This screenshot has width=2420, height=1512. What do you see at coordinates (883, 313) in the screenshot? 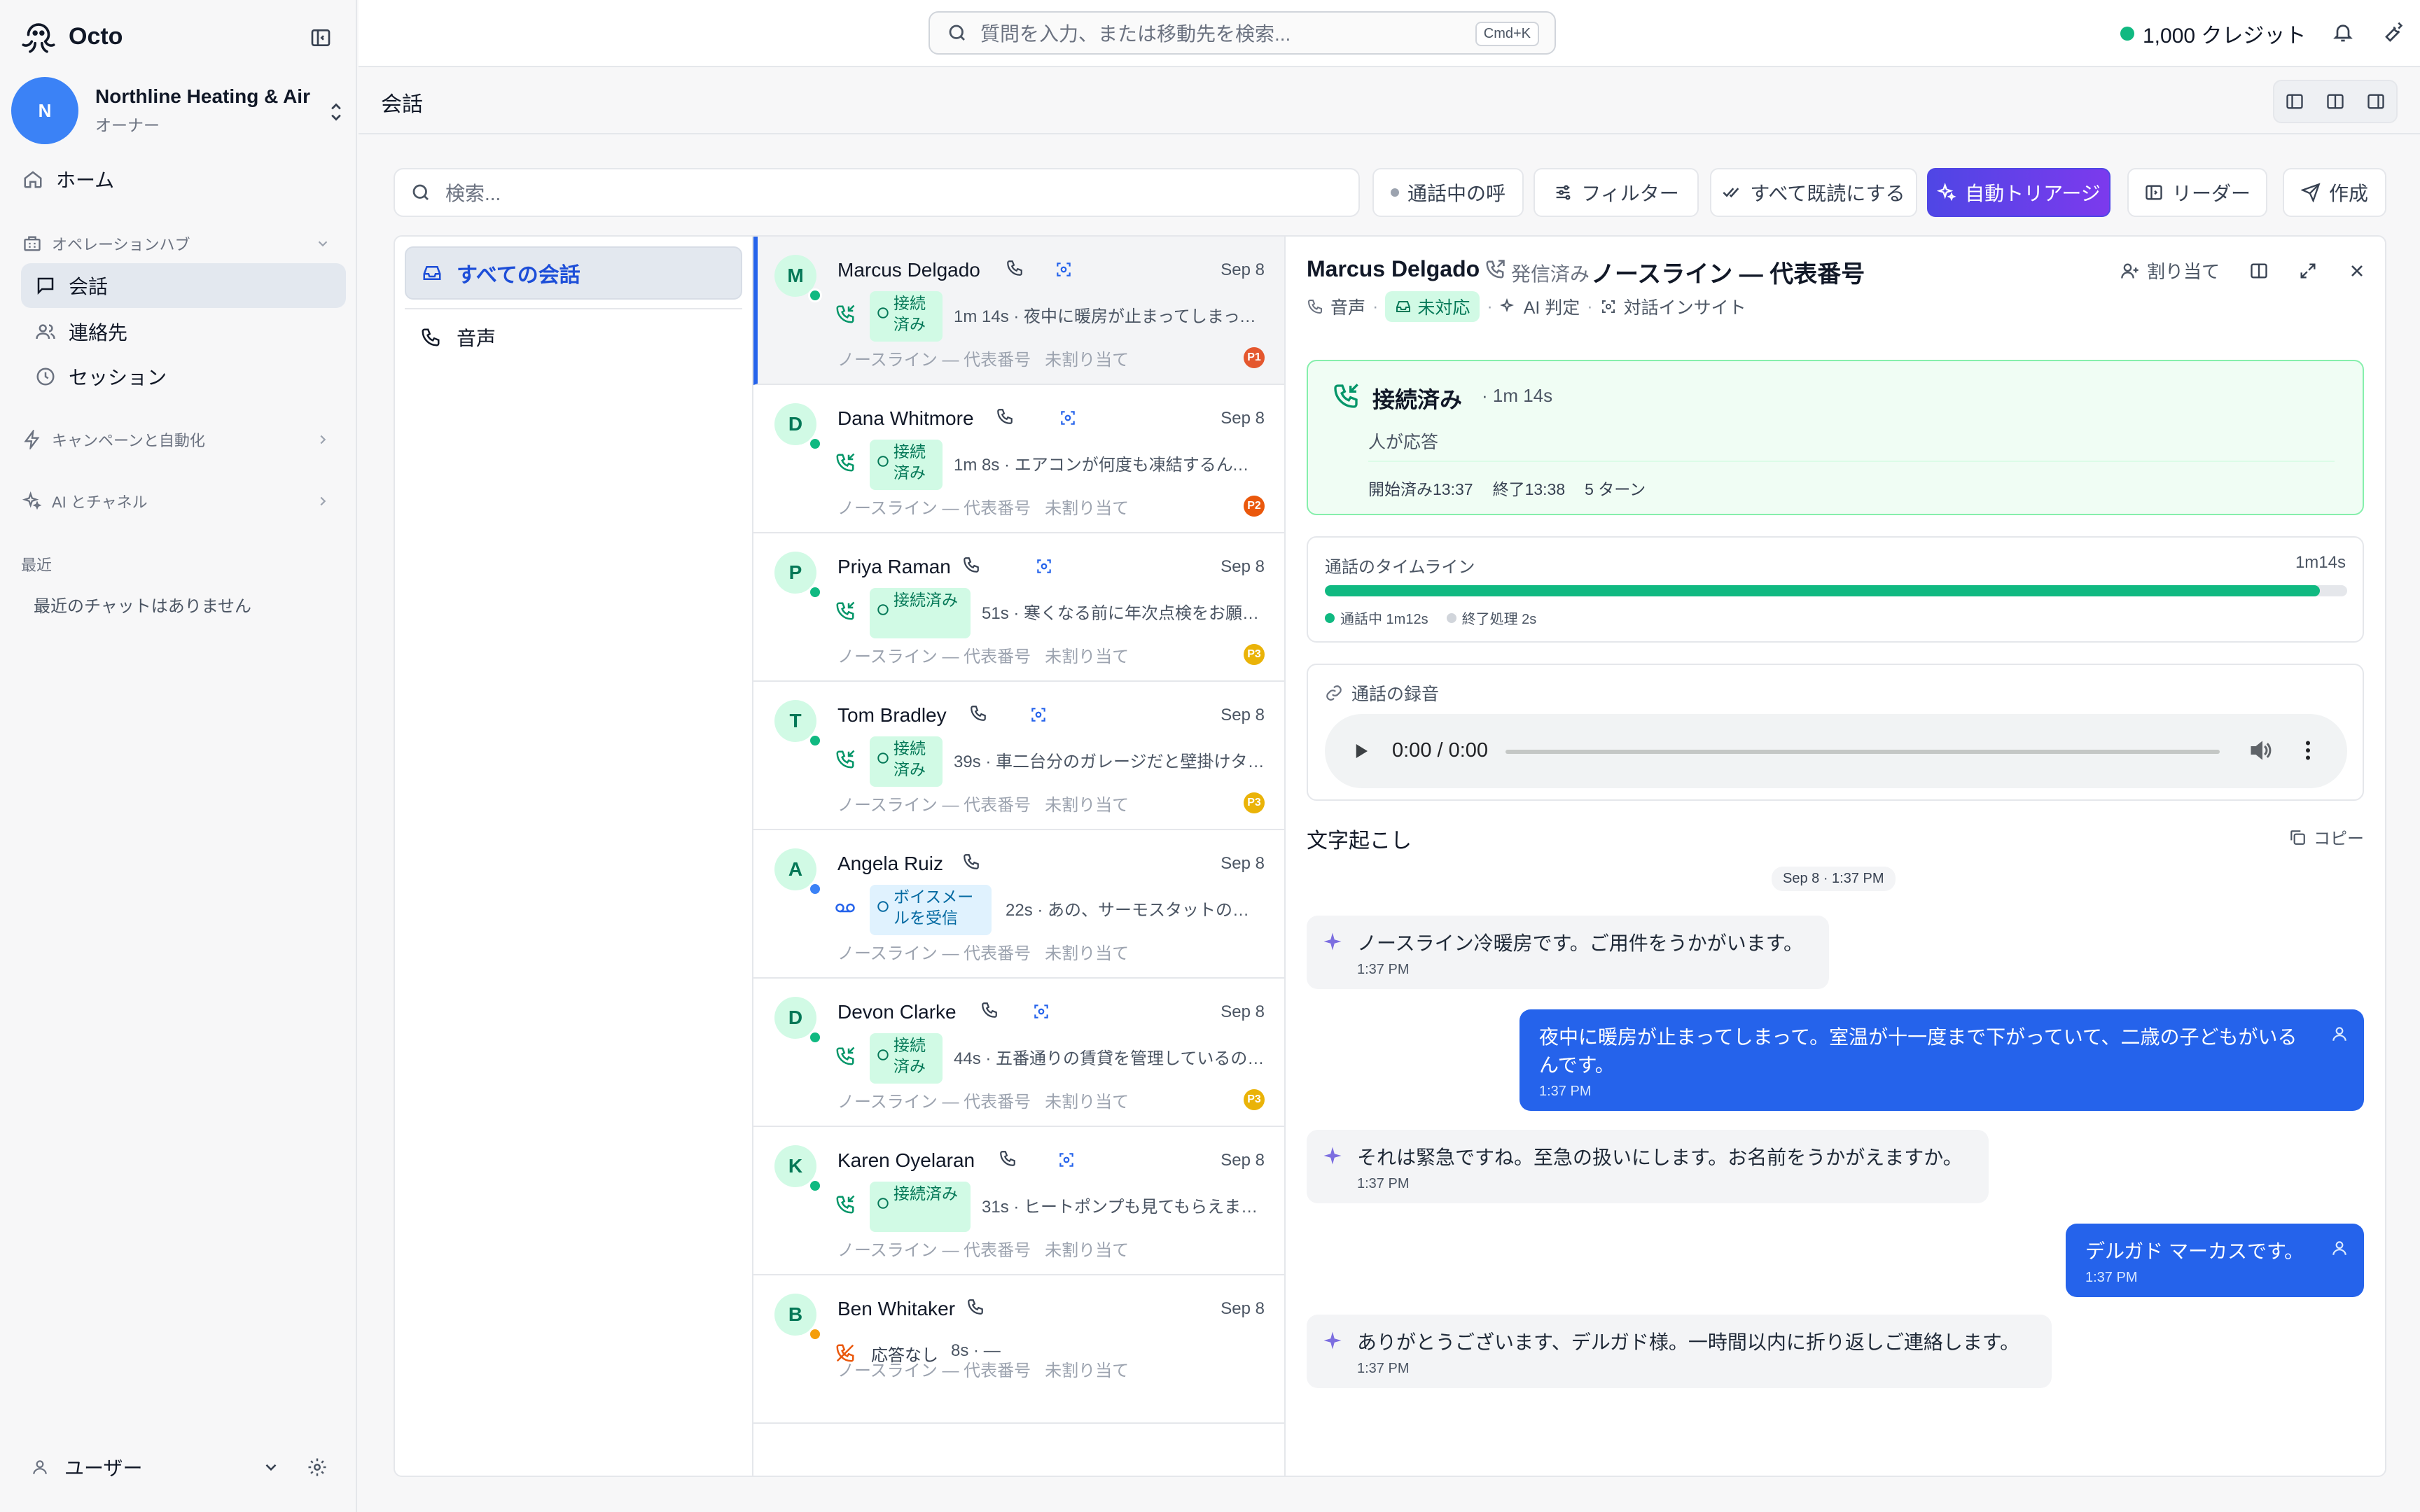
I see `check-circle-icon` at bounding box center [883, 313].